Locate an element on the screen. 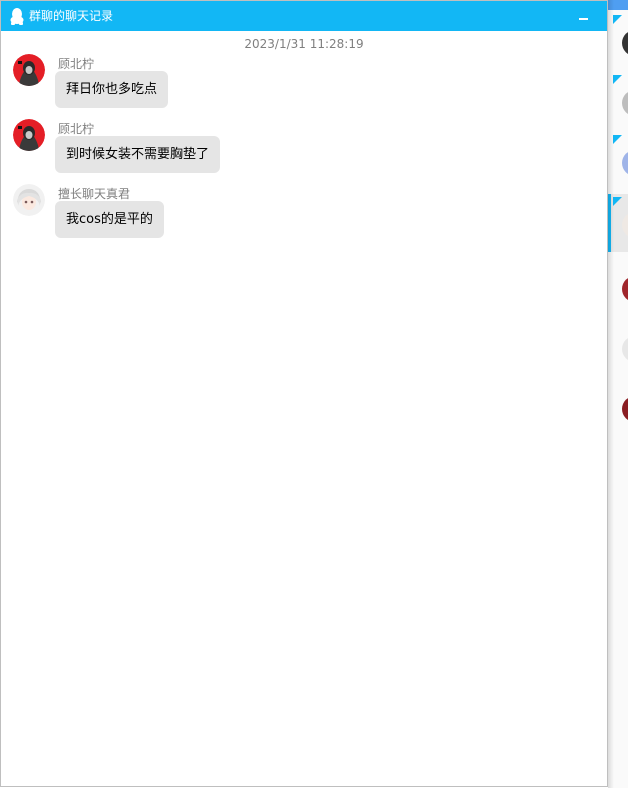 The width and height of the screenshot is (628, 788). light-avatar is located at coordinates (625, 349).